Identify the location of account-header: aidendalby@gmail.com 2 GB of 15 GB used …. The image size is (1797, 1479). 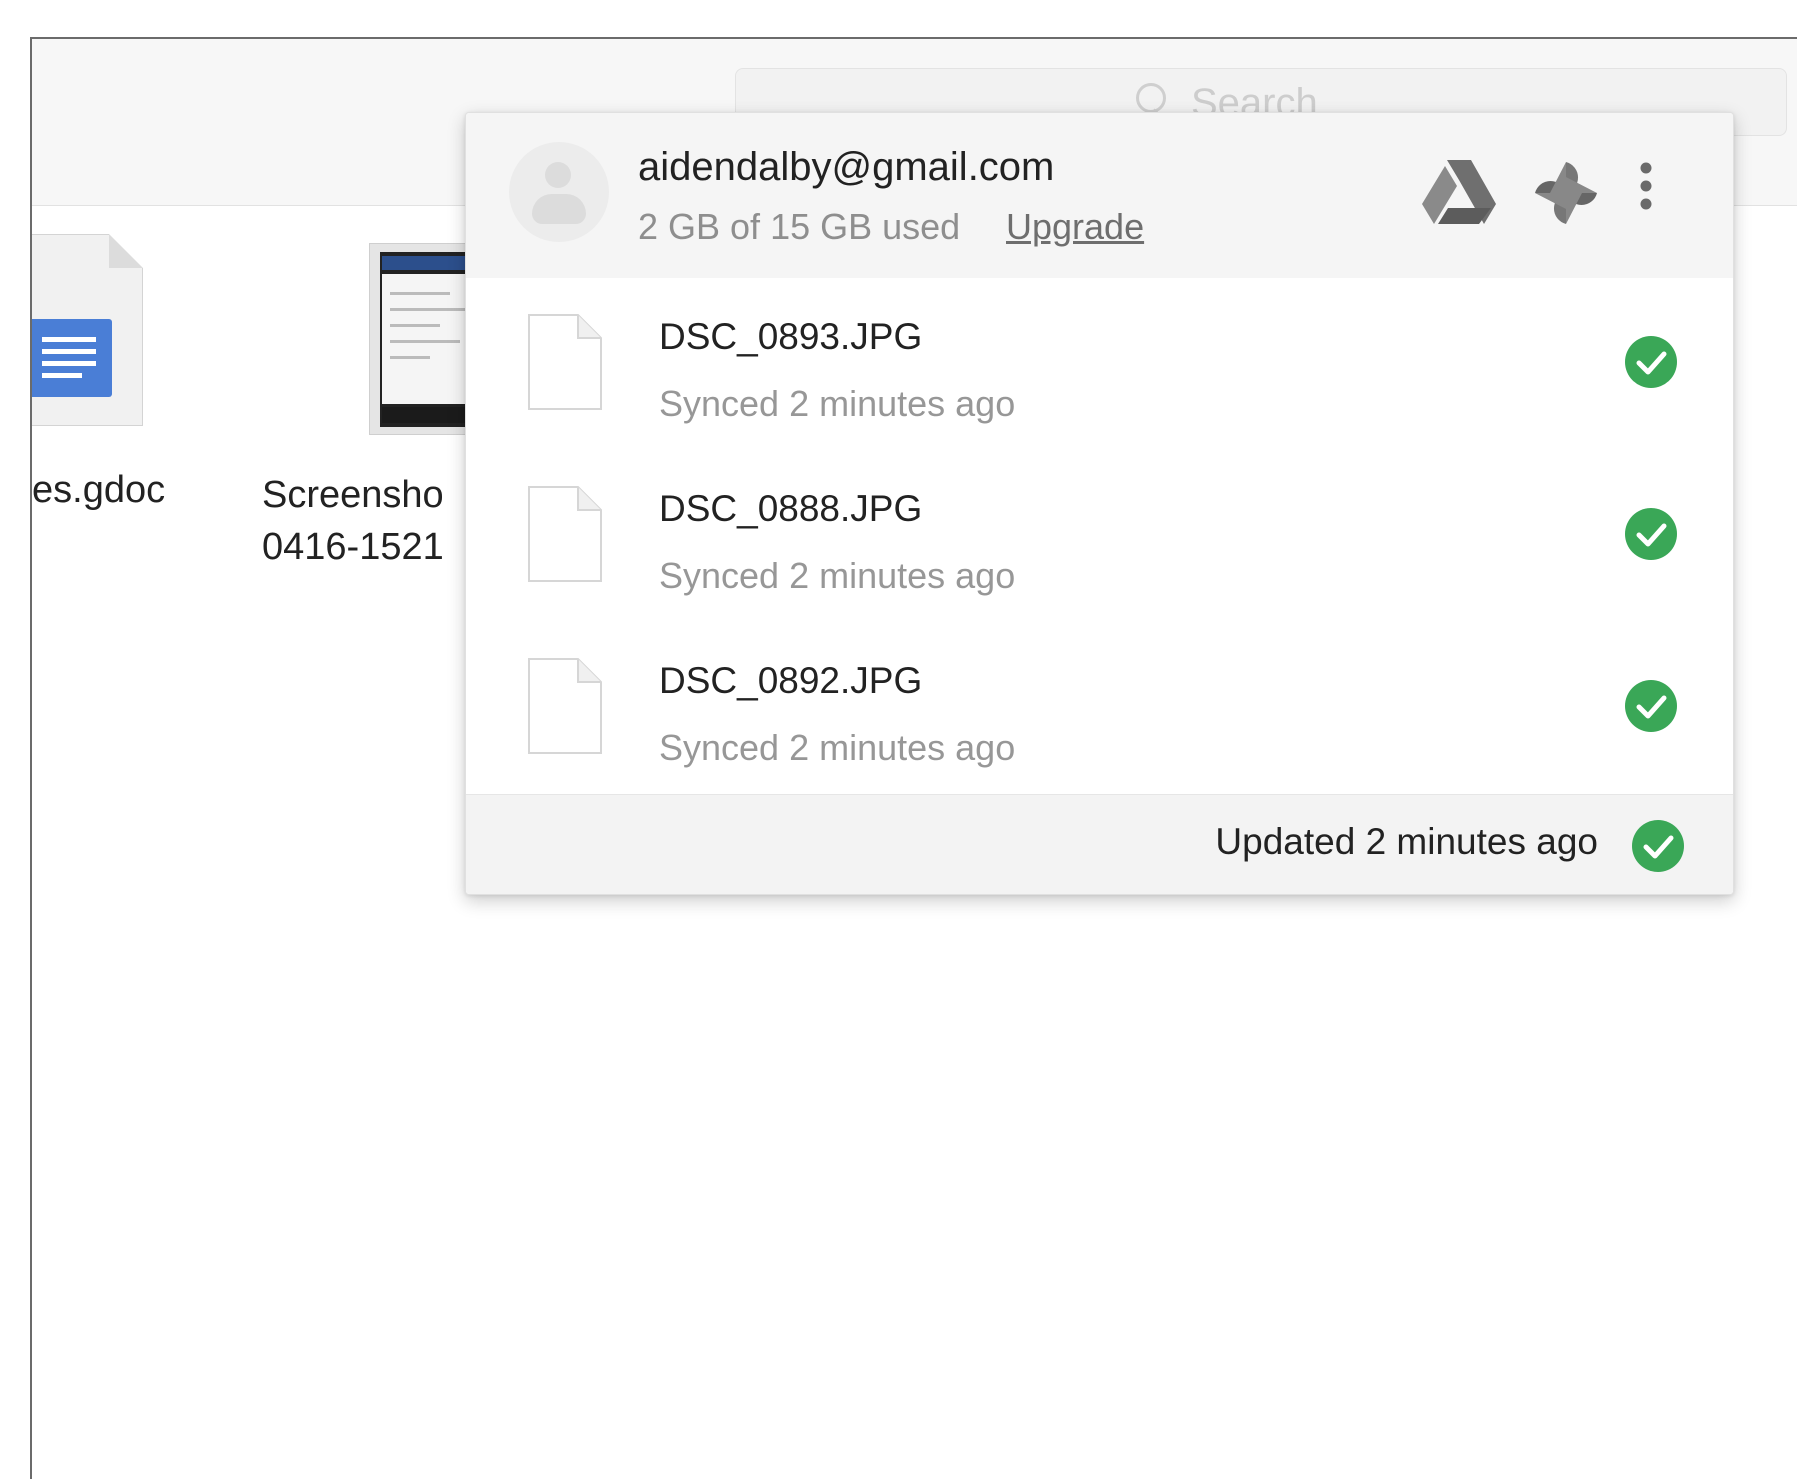
(1099, 196).